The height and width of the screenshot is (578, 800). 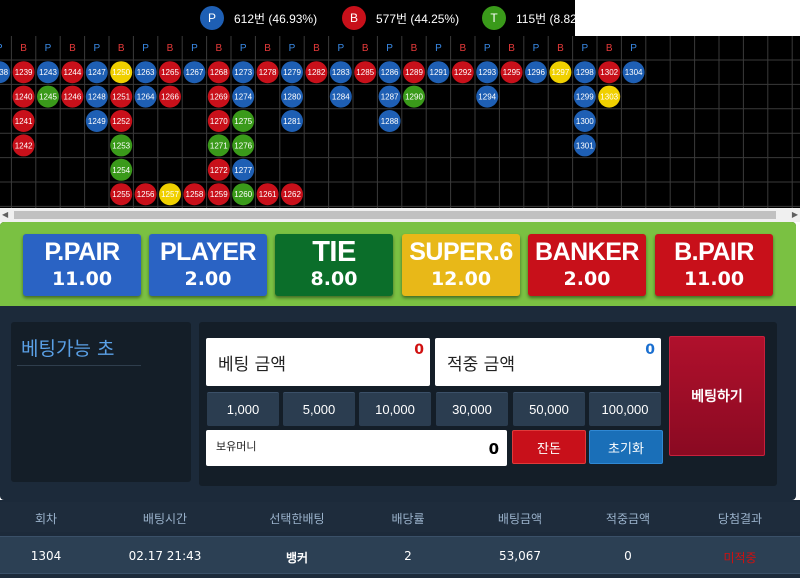 I want to click on amount-5000-button: 5,000, so click(x=319, y=409).